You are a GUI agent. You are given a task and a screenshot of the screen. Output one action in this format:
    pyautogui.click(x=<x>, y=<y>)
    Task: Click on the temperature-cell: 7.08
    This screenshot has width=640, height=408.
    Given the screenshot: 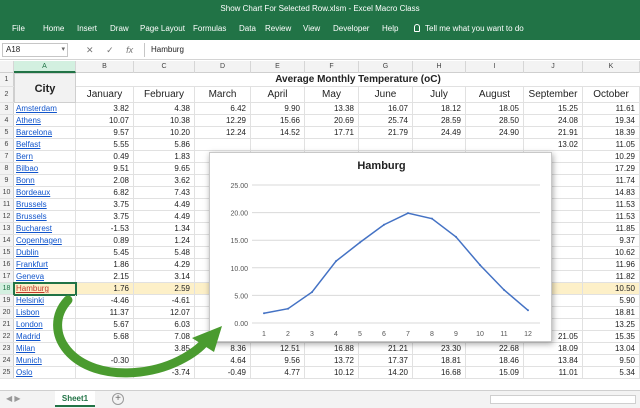 What is the action you would take?
    pyautogui.click(x=164, y=336)
    